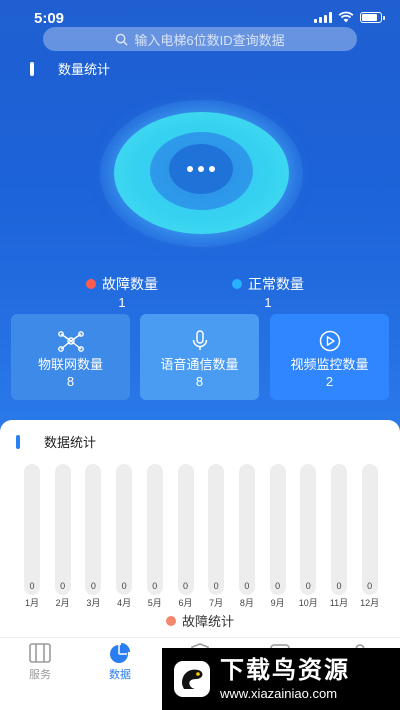 The height and width of the screenshot is (710, 400). I want to click on status-icons, so click(349, 17).